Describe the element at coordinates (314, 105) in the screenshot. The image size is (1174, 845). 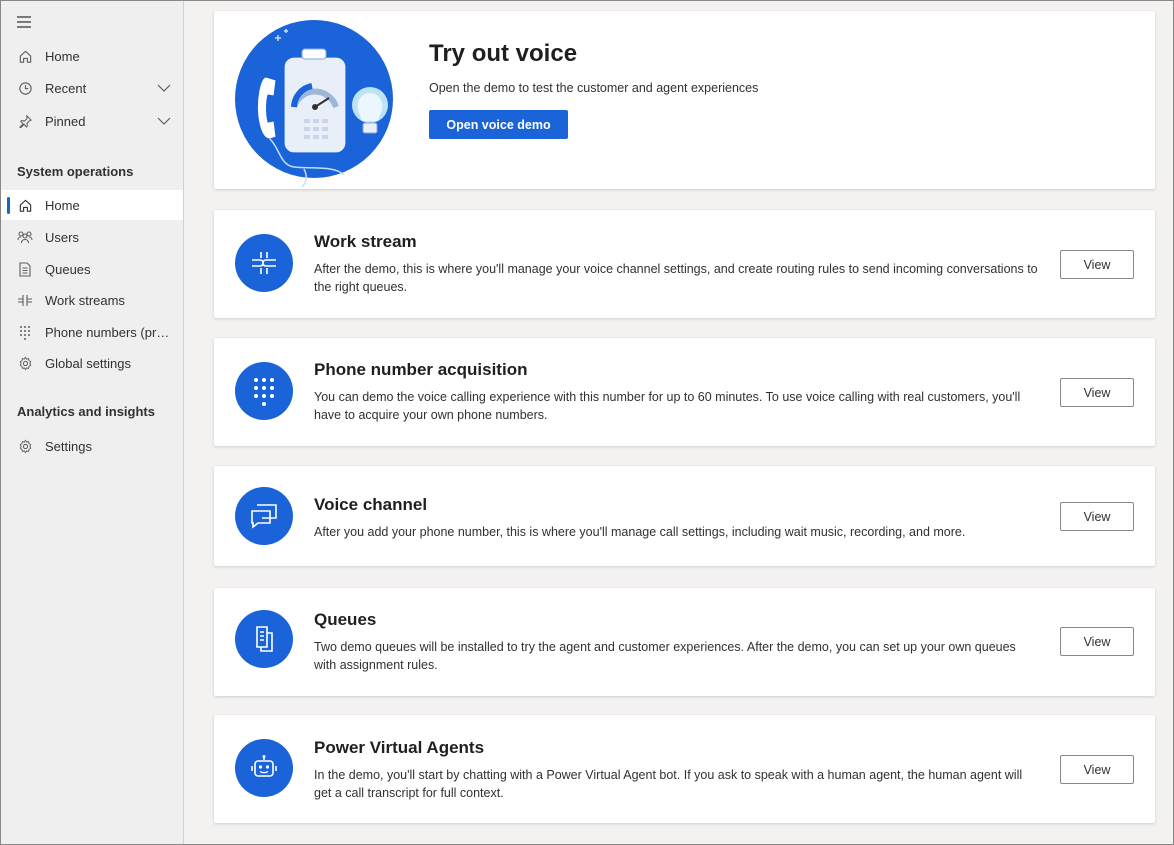
I see `voice-illustration` at that location.